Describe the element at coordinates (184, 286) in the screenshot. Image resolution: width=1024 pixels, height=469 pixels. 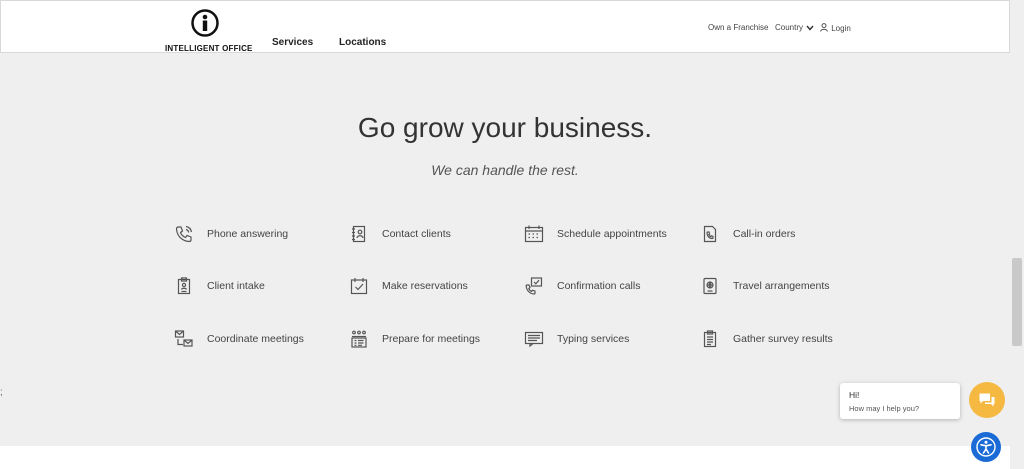
I see `clipboard-badge-icon` at that location.